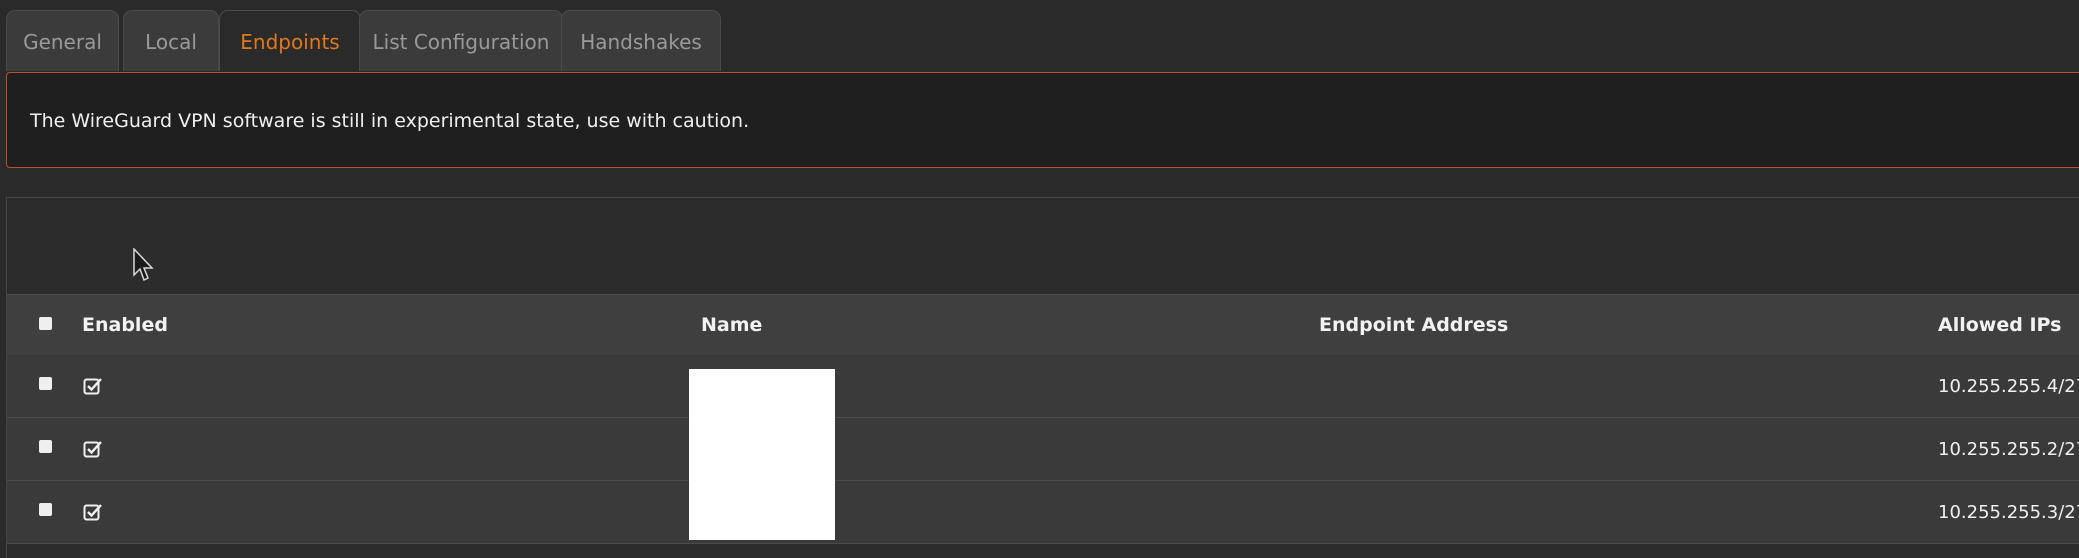 This screenshot has width=2079, height=558. I want to click on column-enabled: Enabled, so click(125, 325).